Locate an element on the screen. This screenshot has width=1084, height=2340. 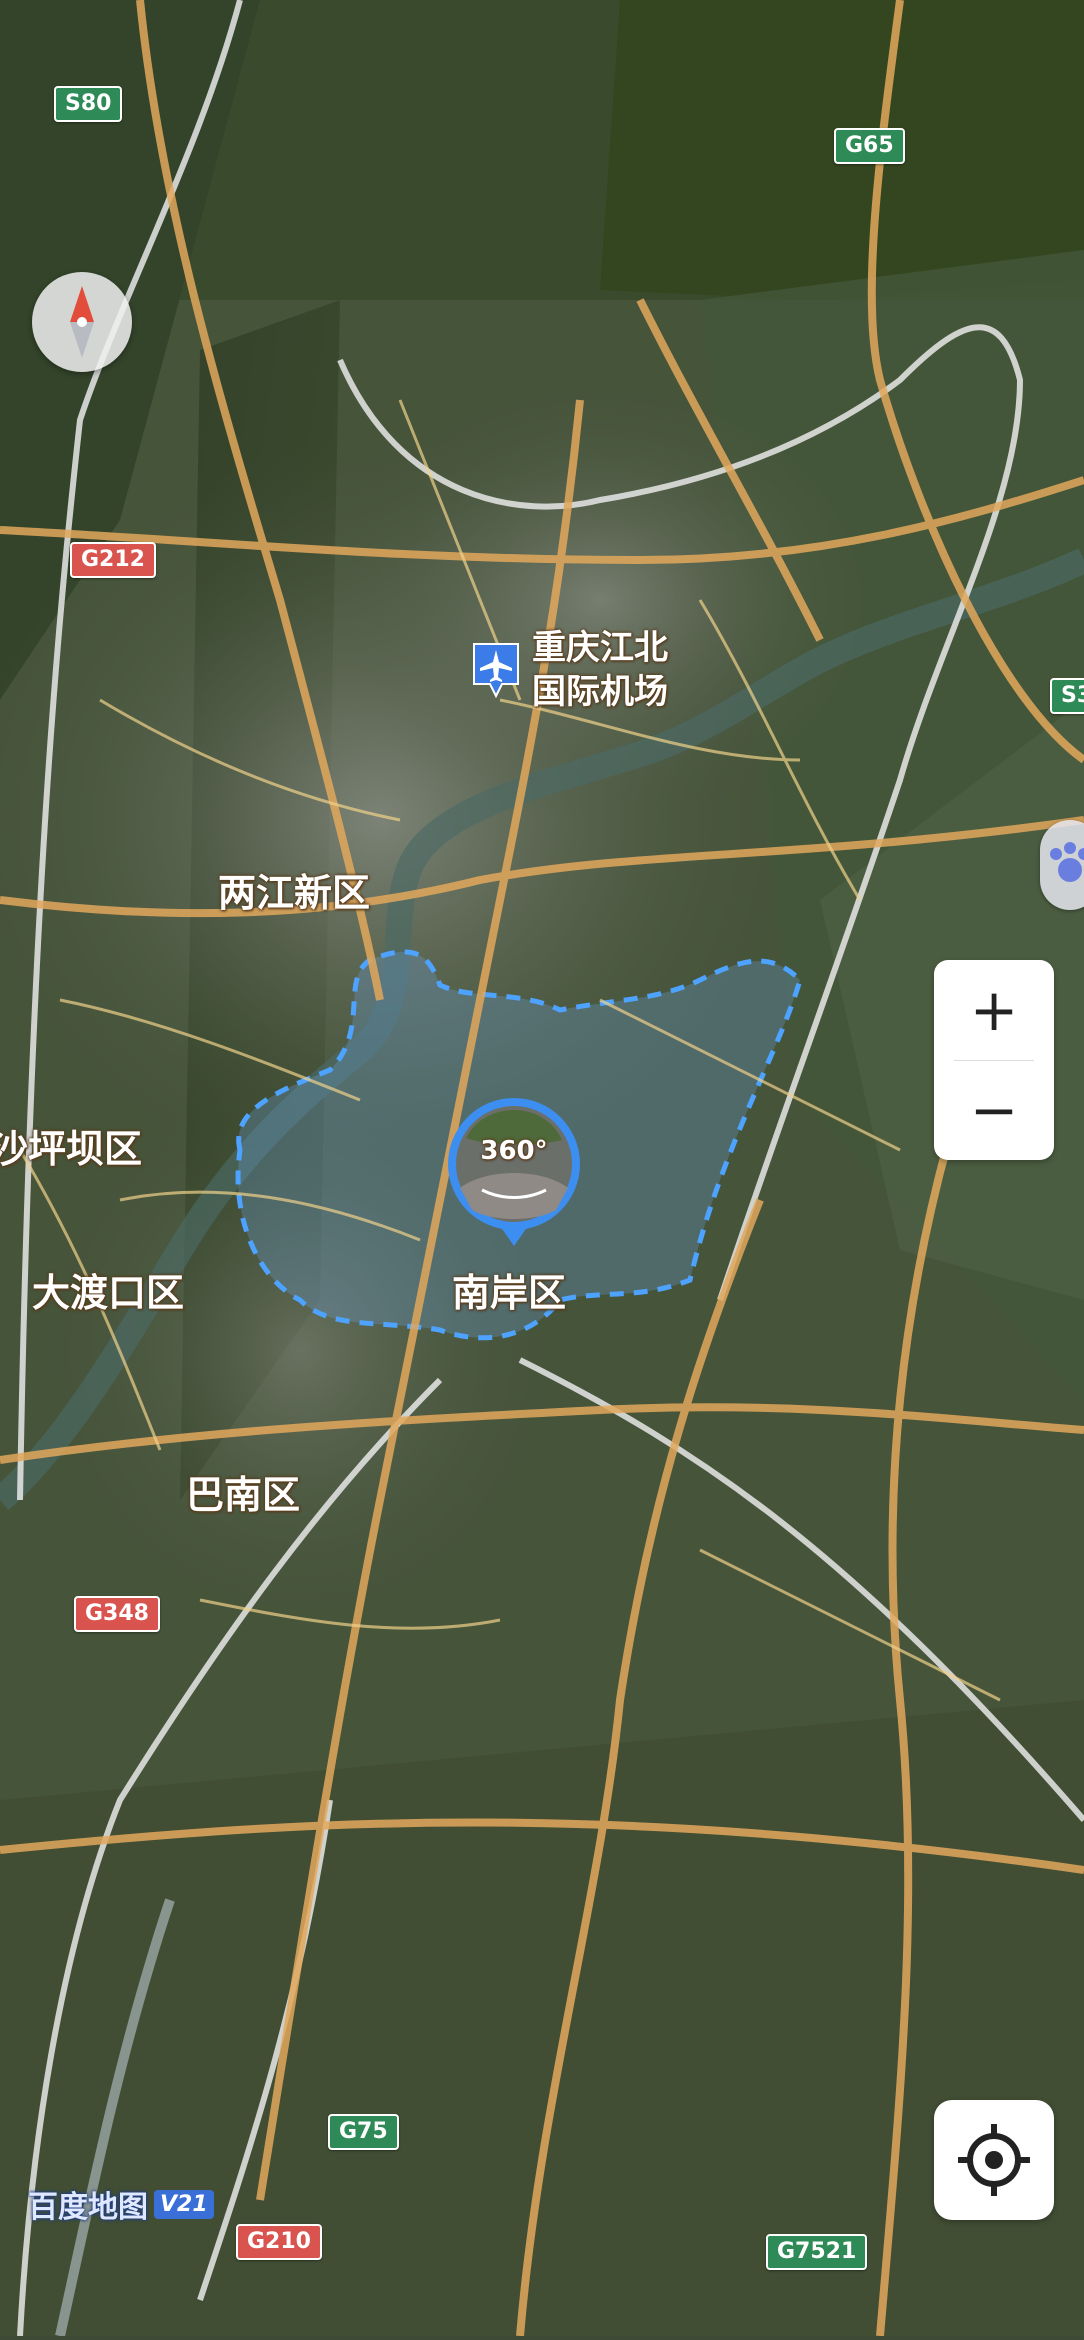
zoom-out-button: − is located at coordinates (994, 1110).